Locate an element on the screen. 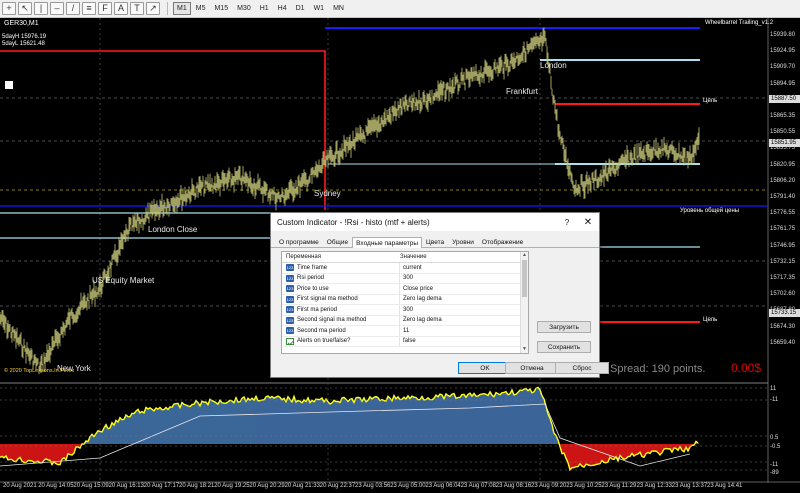  close-icon: ✕ is located at coordinates (588, 222).